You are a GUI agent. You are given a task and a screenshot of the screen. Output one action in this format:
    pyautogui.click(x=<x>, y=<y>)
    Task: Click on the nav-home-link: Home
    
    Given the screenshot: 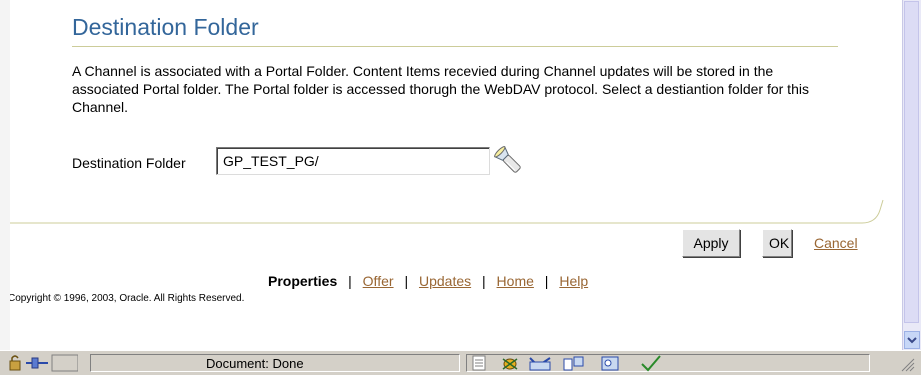 What is the action you would take?
    pyautogui.click(x=515, y=281)
    